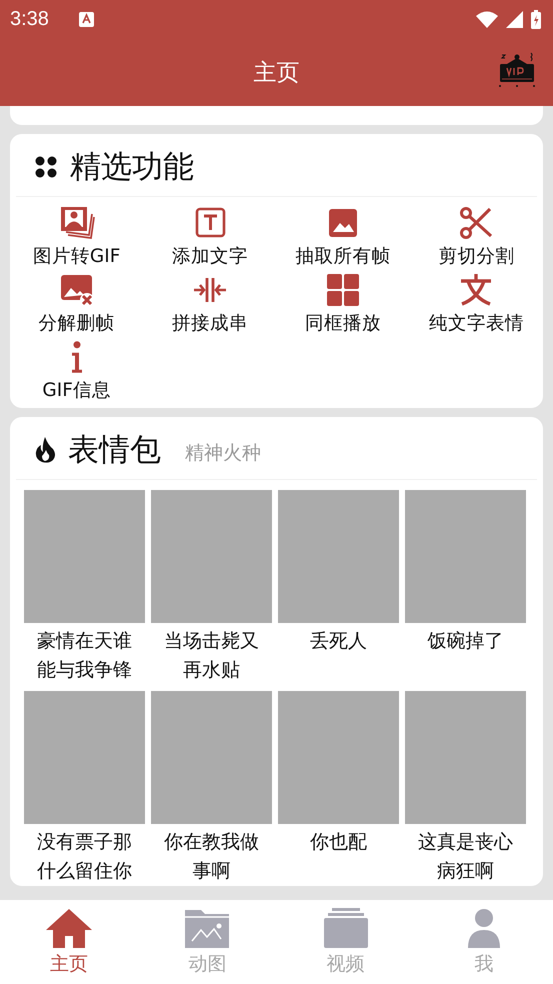  Describe the element at coordinates (338, 842) in the screenshot. I see `sticker-caption: 你也配` at that location.